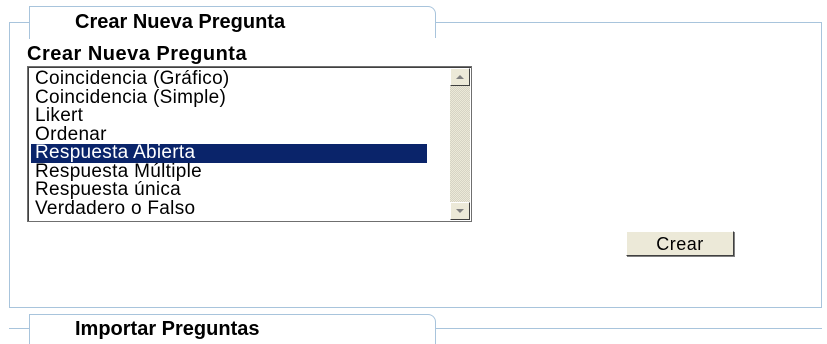  What do you see at coordinates (229, 153) in the screenshot?
I see `option-respuesta-abierta: Respuesta Abierta` at bounding box center [229, 153].